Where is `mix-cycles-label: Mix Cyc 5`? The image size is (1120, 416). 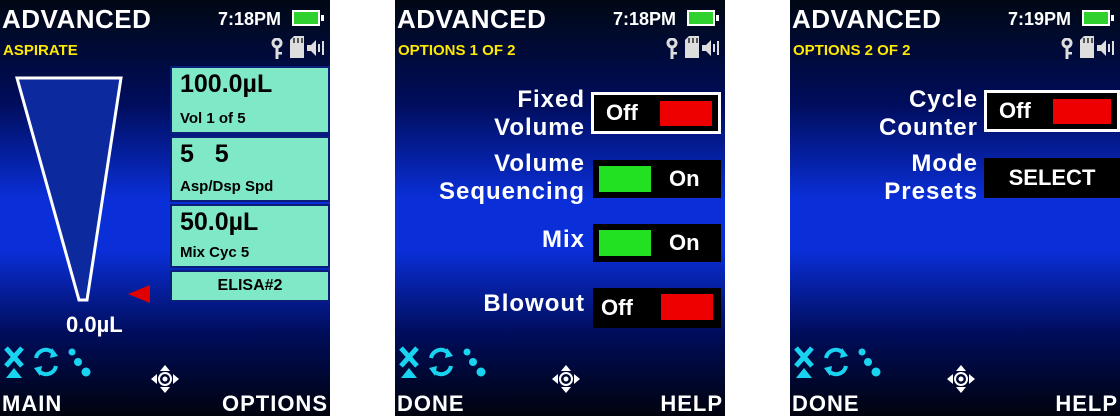
mix-cycles-label: Mix Cyc 5 is located at coordinates (215, 252).